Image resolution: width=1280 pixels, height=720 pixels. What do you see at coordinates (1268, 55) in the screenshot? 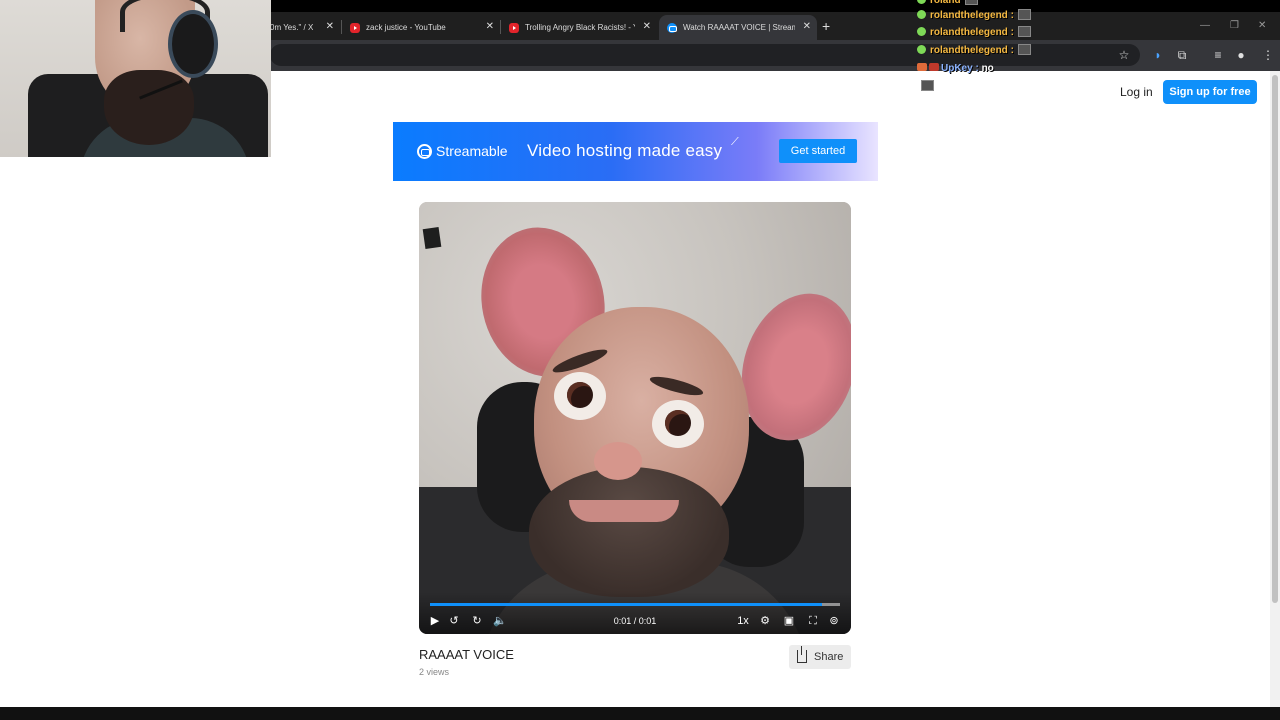
I see `menu-kebab-icon: ⋮` at bounding box center [1268, 55].